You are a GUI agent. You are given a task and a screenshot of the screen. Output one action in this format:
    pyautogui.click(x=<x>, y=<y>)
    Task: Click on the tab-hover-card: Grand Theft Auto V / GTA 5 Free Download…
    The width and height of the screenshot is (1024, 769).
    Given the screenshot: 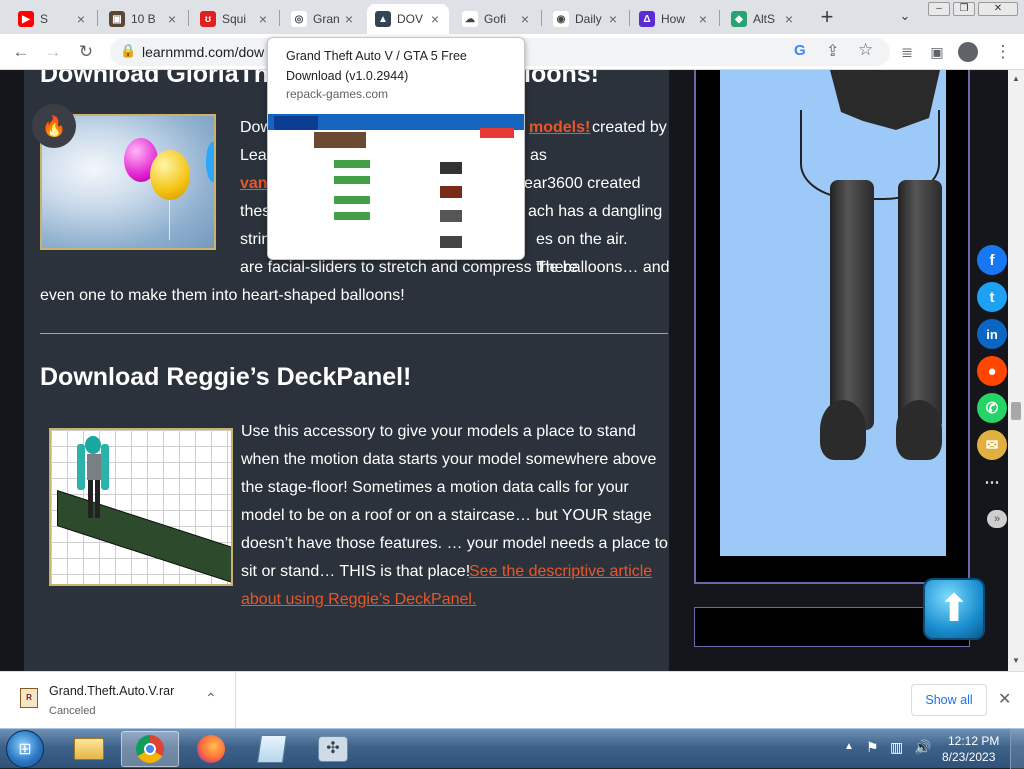 What is the action you would take?
    pyautogui.click(x=396, y=148)
    